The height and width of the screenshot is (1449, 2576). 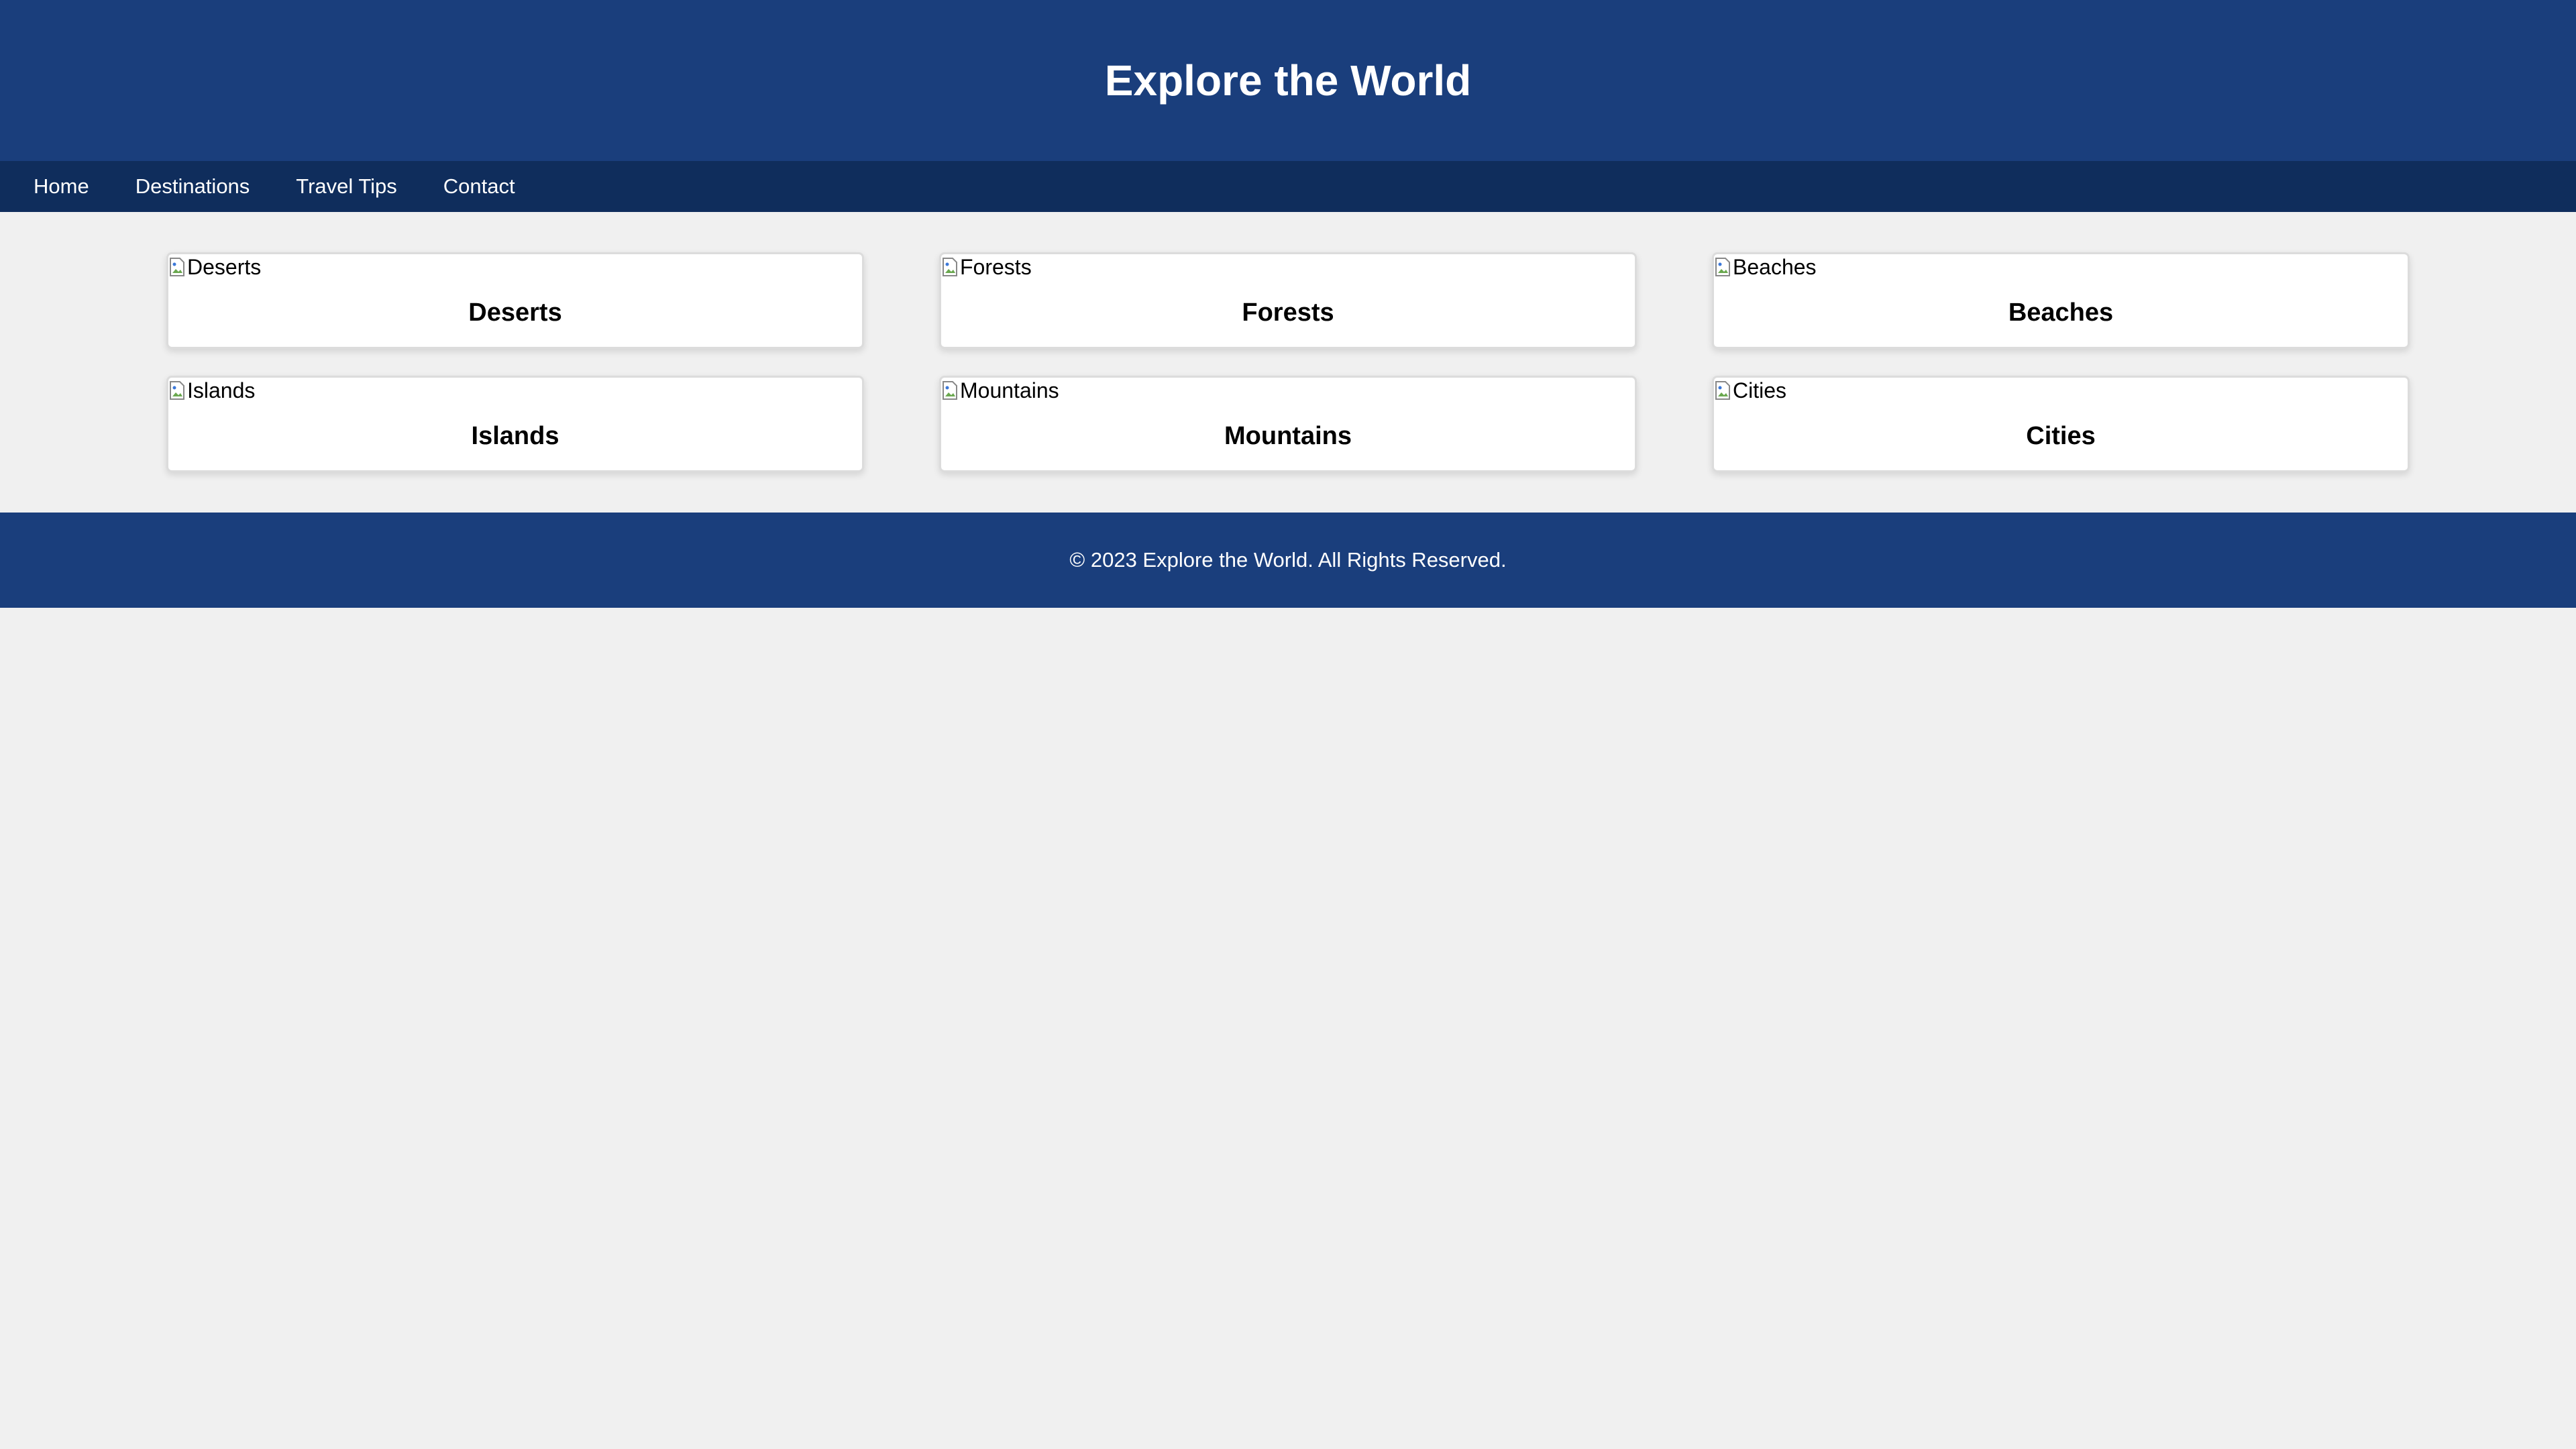 I want to click on card-image: Deserts, so click(x=515, y=267).